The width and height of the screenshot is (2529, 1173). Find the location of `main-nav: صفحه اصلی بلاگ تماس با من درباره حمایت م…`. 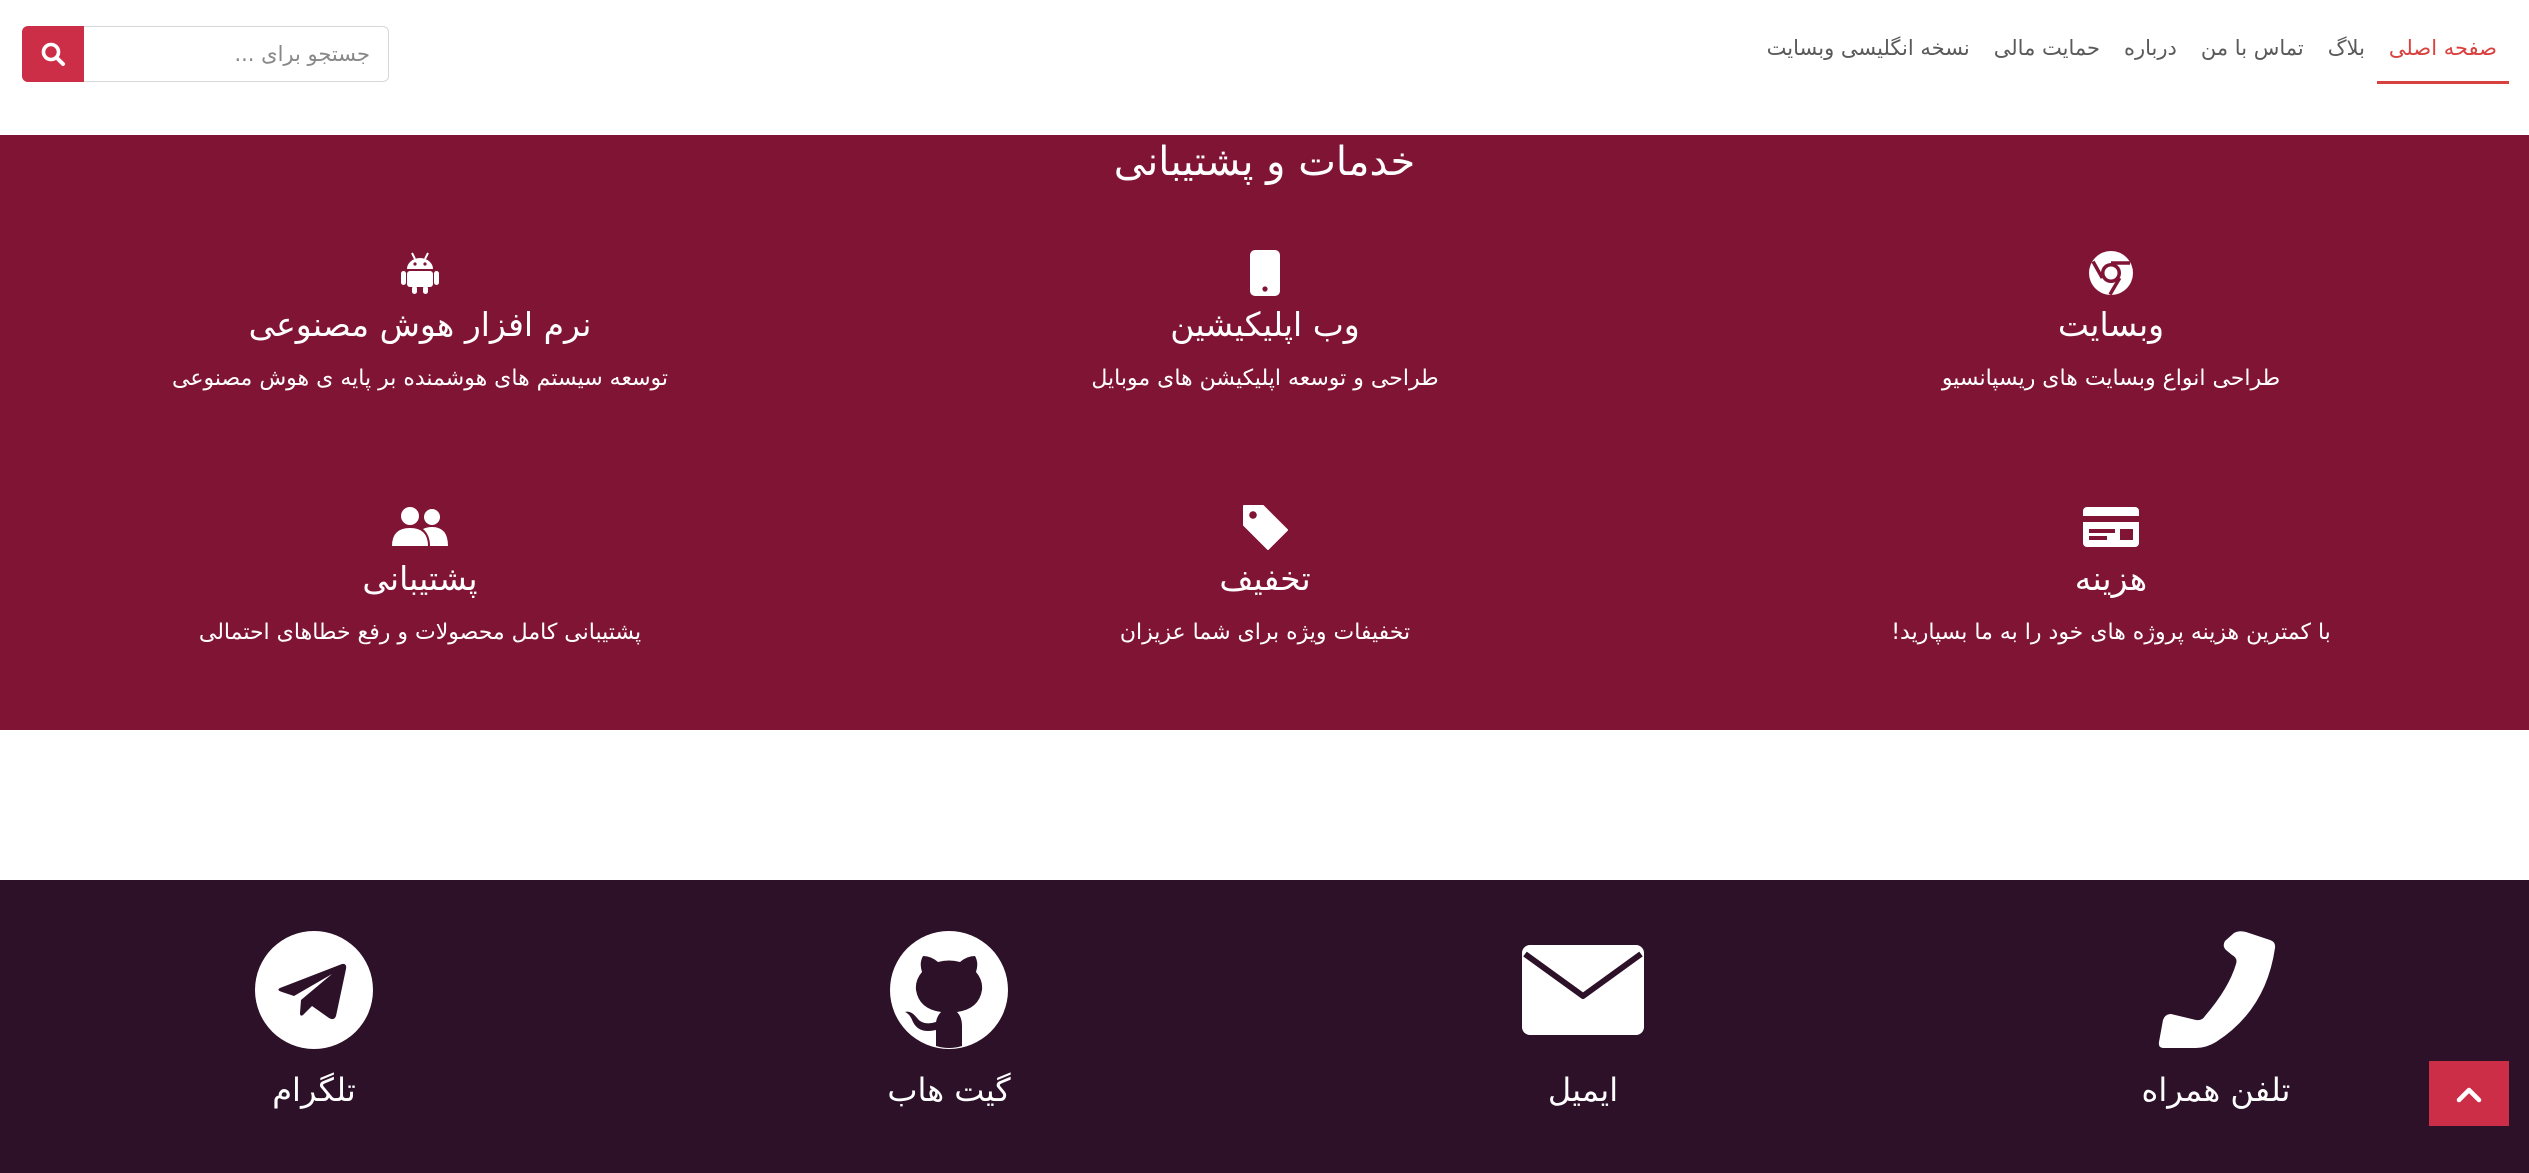

main-nav: صفحه اصلی بلاگ تماس با من درباره حمایت م… is located at coordinates (2132, 55).